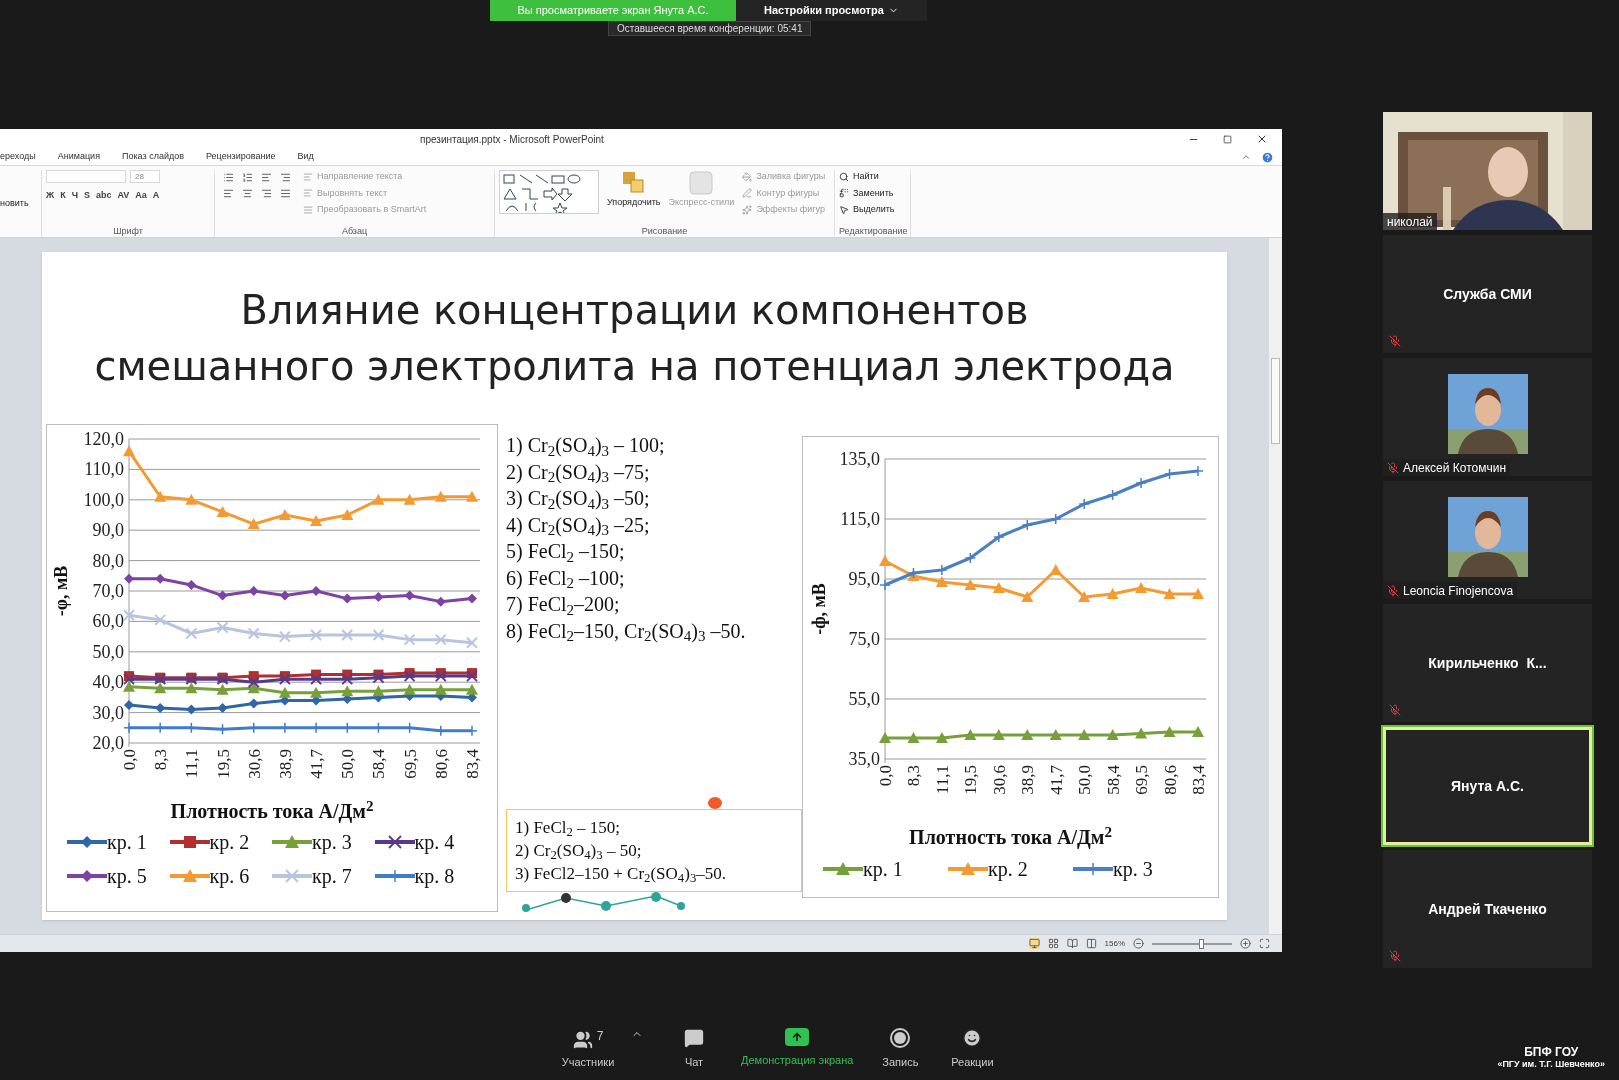 This screenshot has height=1080, width=1619. What do you see at coordinates (223, 764) in the screenshot?
I see `tick-label: 19,5` at bounding box center [223, 764].